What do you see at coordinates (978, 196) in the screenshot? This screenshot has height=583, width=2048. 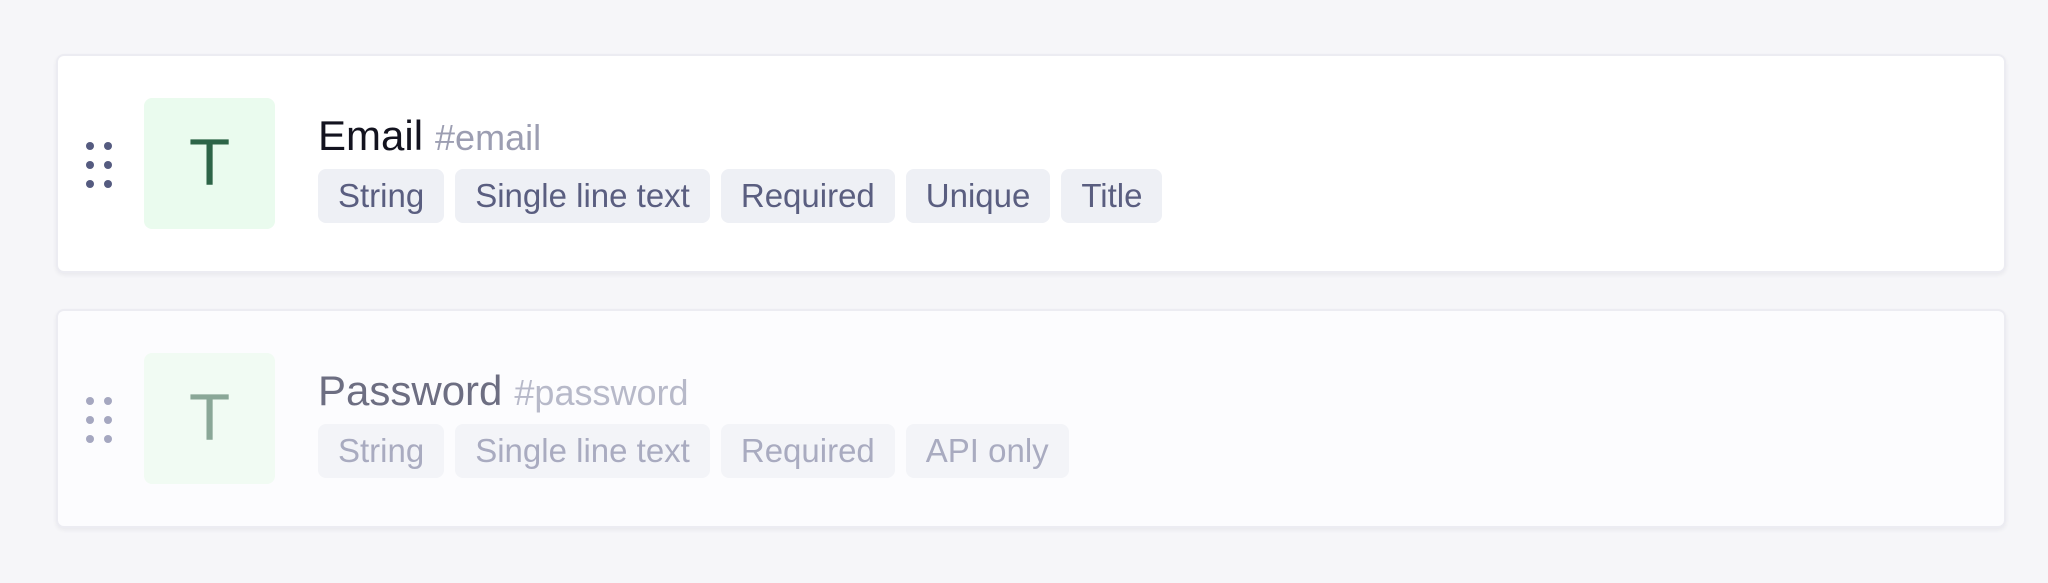 I see `tag-unique: Unique` at bounding box center [978, 196].